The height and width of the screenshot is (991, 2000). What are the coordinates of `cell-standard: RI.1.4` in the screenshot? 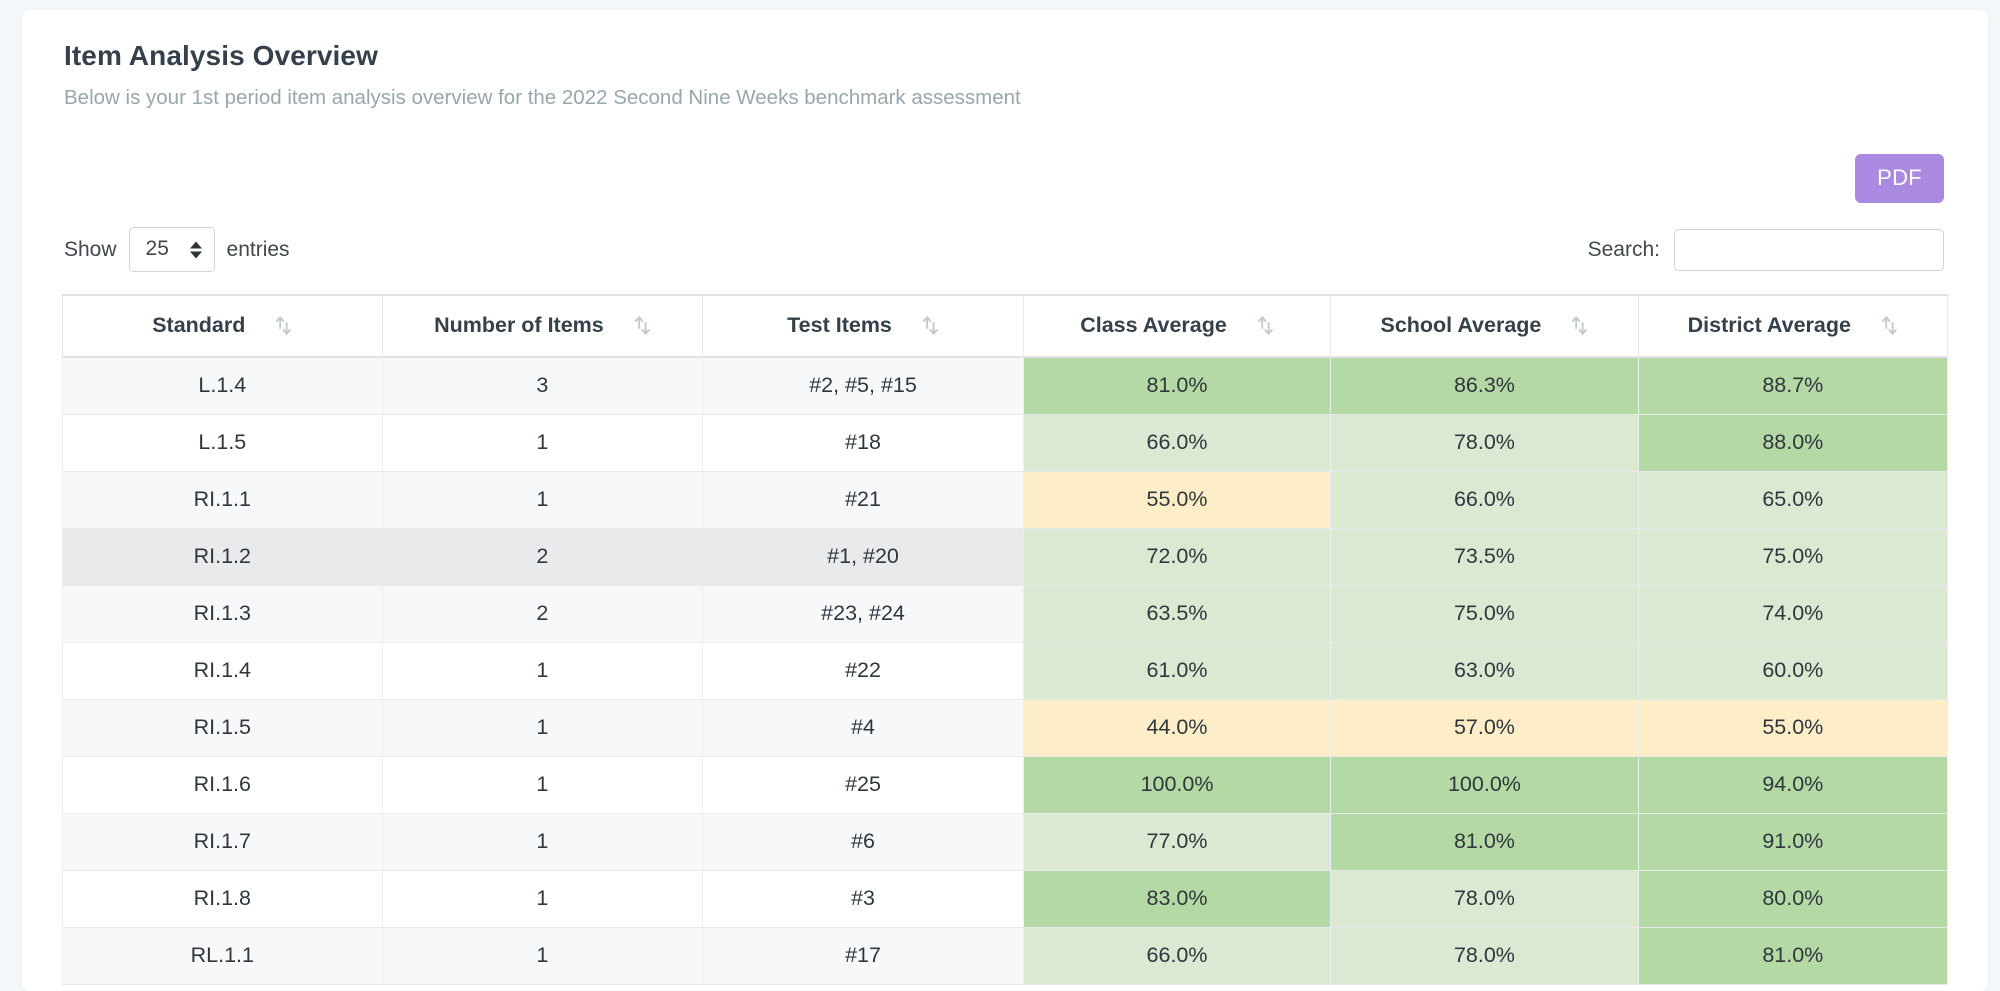 It's located at (222, 672).